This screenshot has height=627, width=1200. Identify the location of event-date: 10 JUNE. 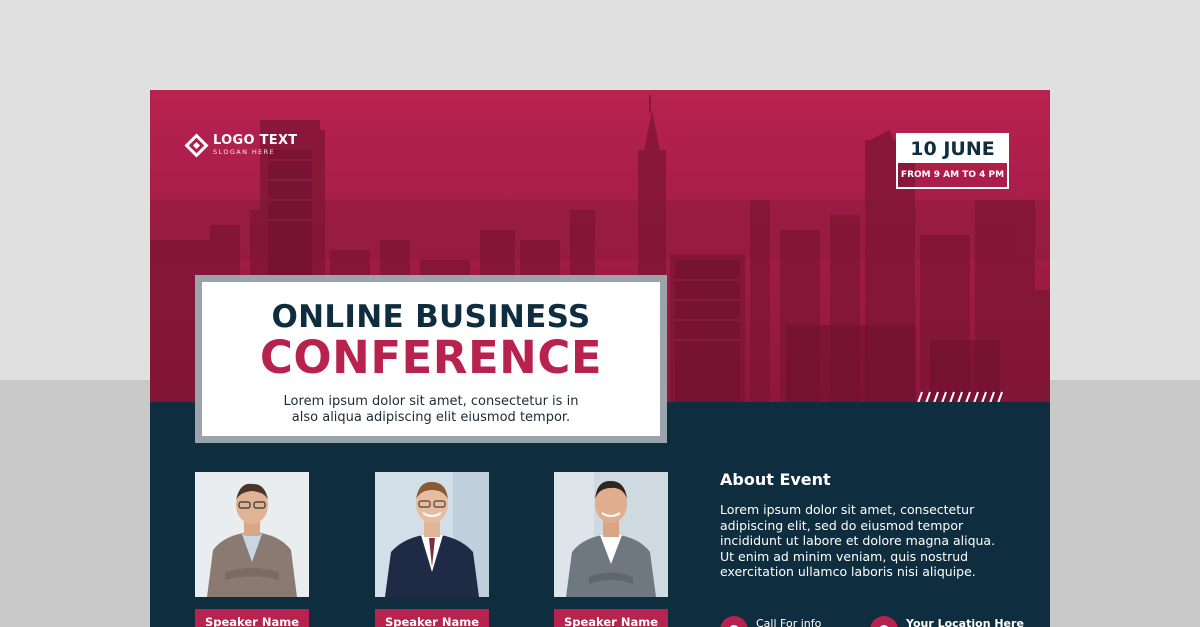
(952, 149).